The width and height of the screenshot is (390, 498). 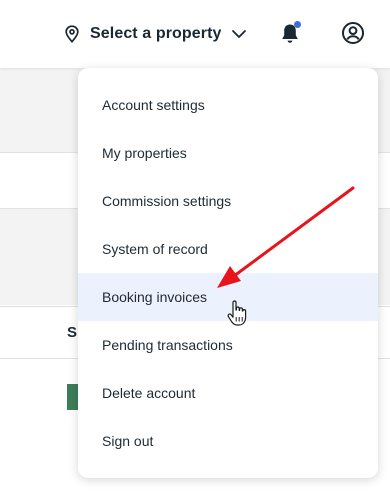 What do you see at coordinates (297, 24) in the screenshot?
I see `notification-dot` at bounding box center [297, 24].